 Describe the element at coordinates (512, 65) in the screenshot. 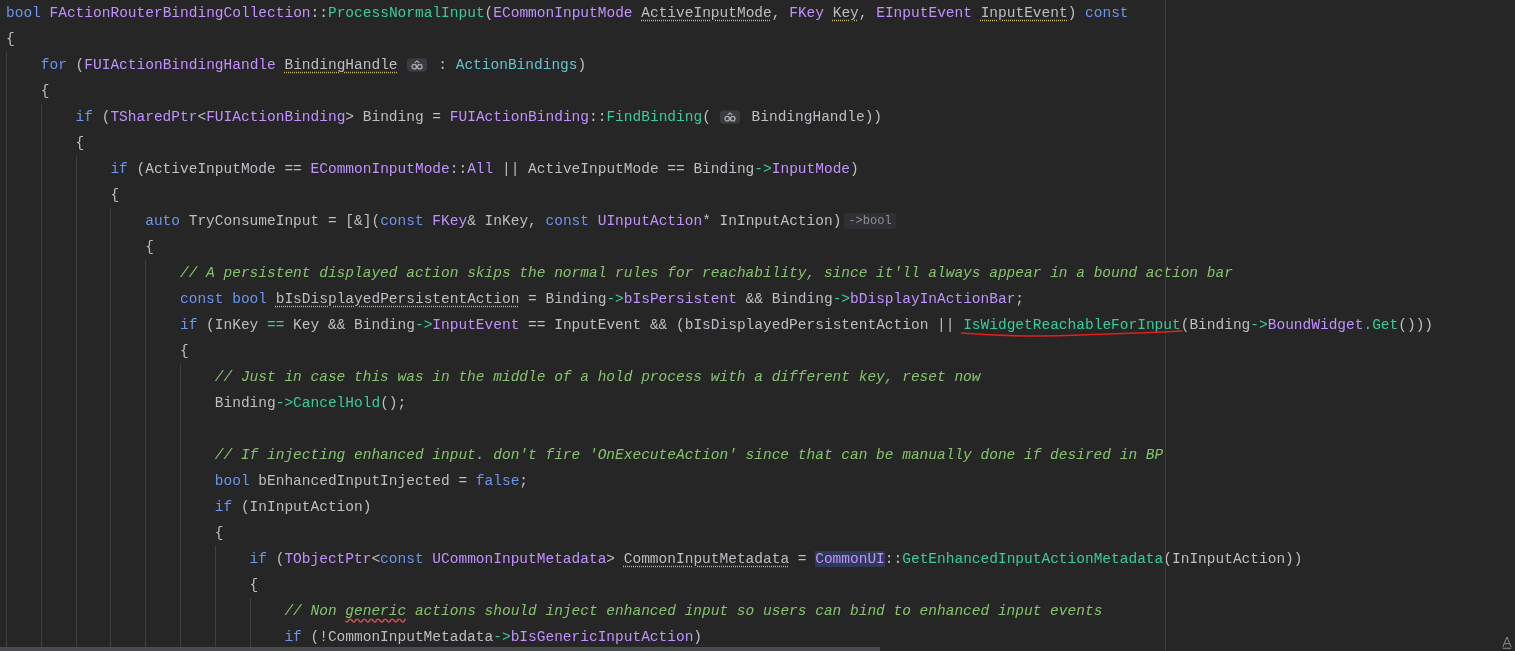

I see `code-text: : ActionBindings)` at that location.